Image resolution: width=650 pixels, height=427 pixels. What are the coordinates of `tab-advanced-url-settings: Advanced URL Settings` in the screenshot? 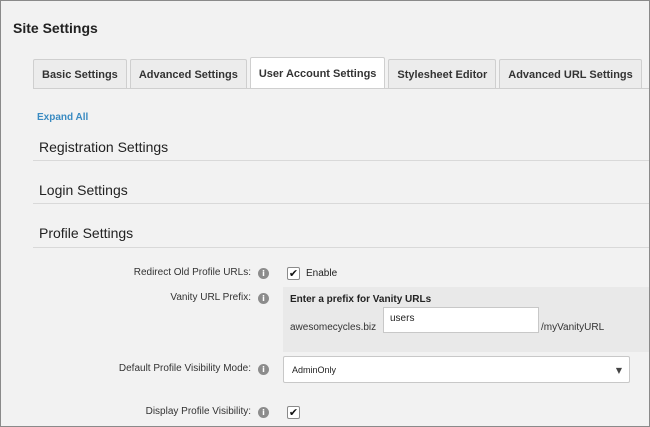 It's located at (570, 74).